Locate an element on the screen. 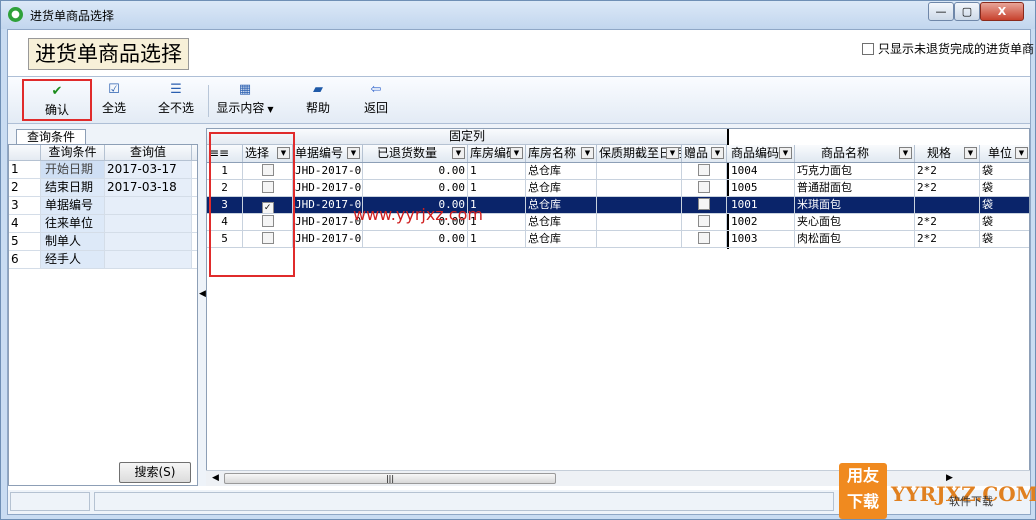 The height and width of the screenshot is (520, 1036). col-select: 选择 ▼ is located at coordinates (268, 153).